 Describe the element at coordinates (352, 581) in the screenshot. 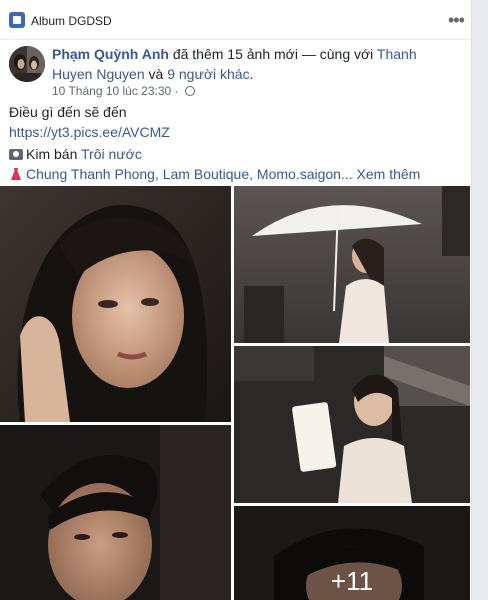

I see `more-photos-count: +11` at that location.